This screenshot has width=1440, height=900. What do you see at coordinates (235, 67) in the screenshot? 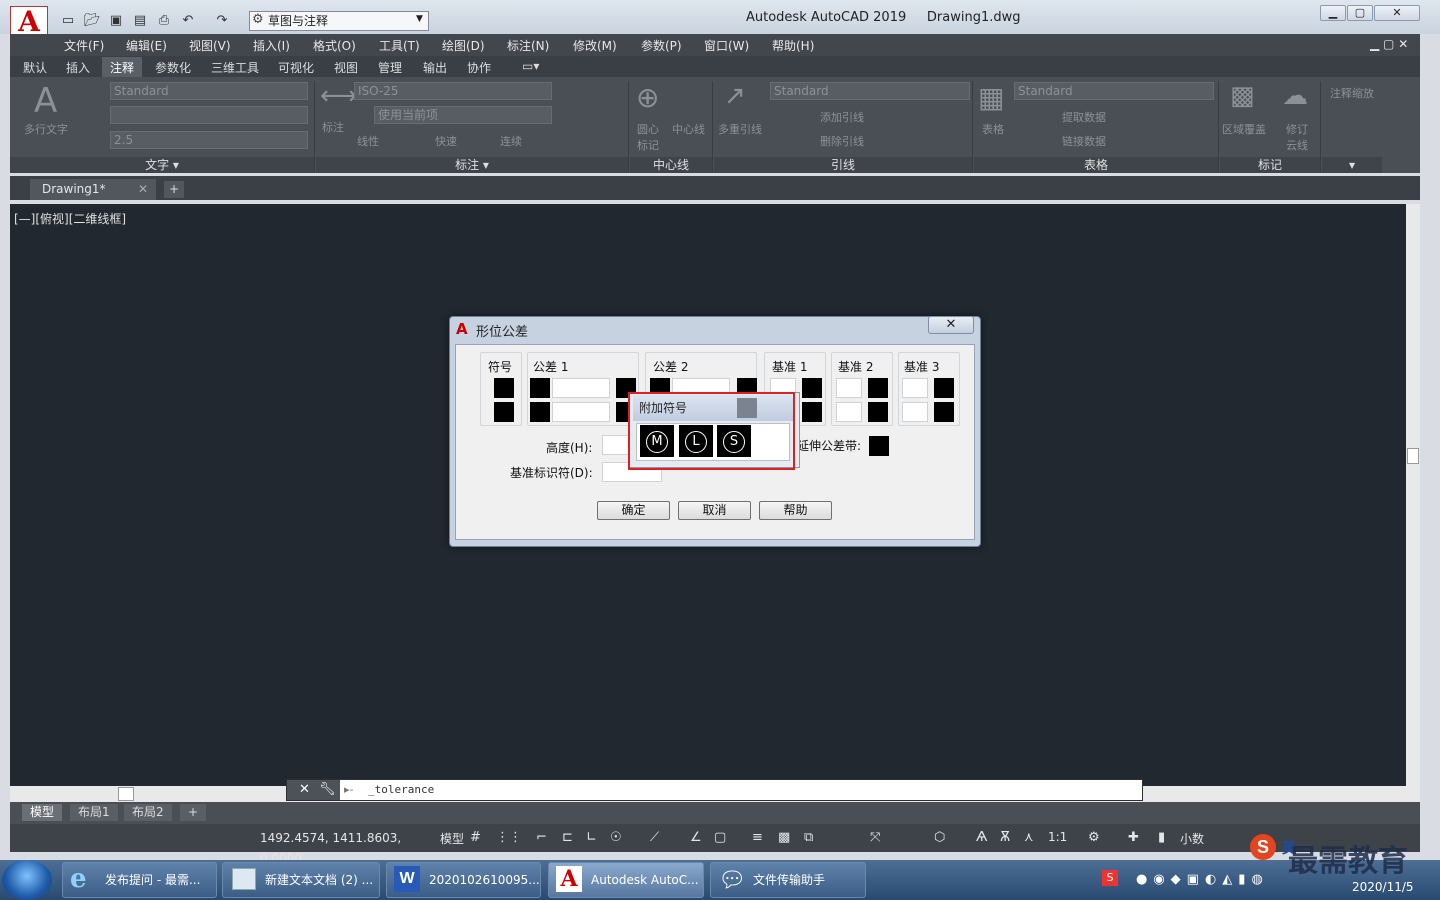
I see `tab-3d-tools: 三维工具` at bounding box center [235, 67].